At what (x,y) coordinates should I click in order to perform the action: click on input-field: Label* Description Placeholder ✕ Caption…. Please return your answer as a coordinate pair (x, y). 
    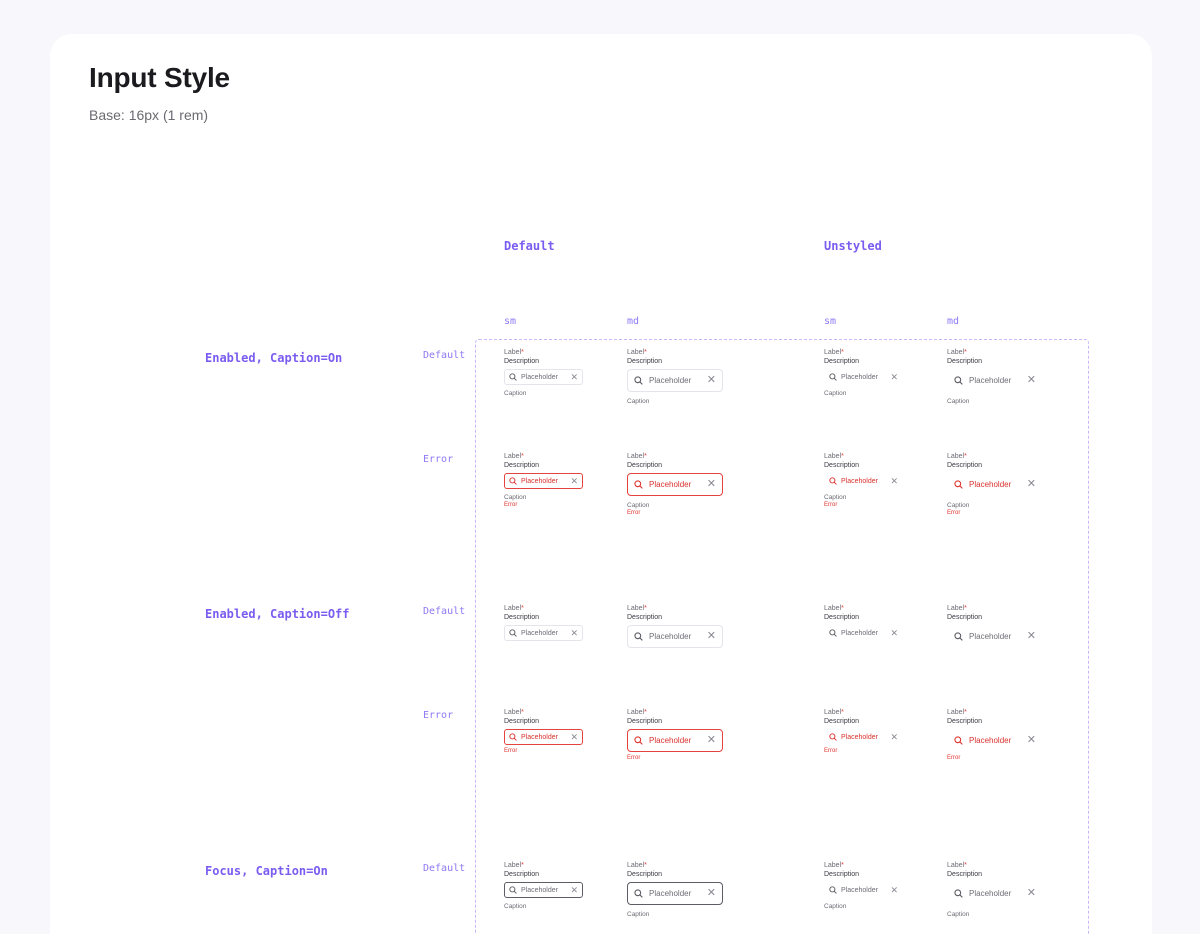
    Looking at the image, I should click on (995, 484).